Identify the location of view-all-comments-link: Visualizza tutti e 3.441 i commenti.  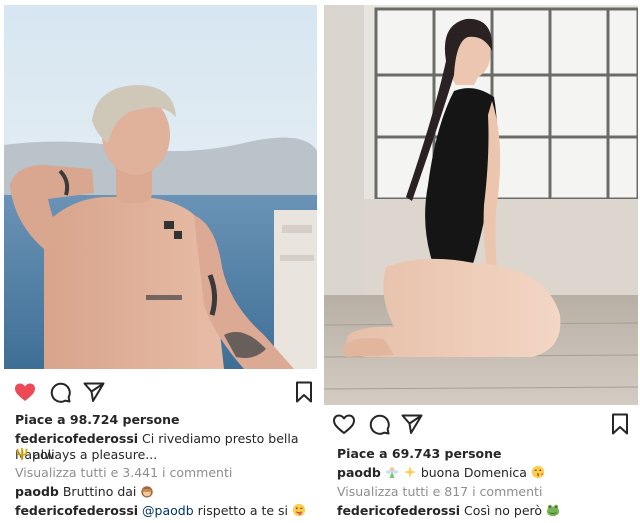
(163, 473).